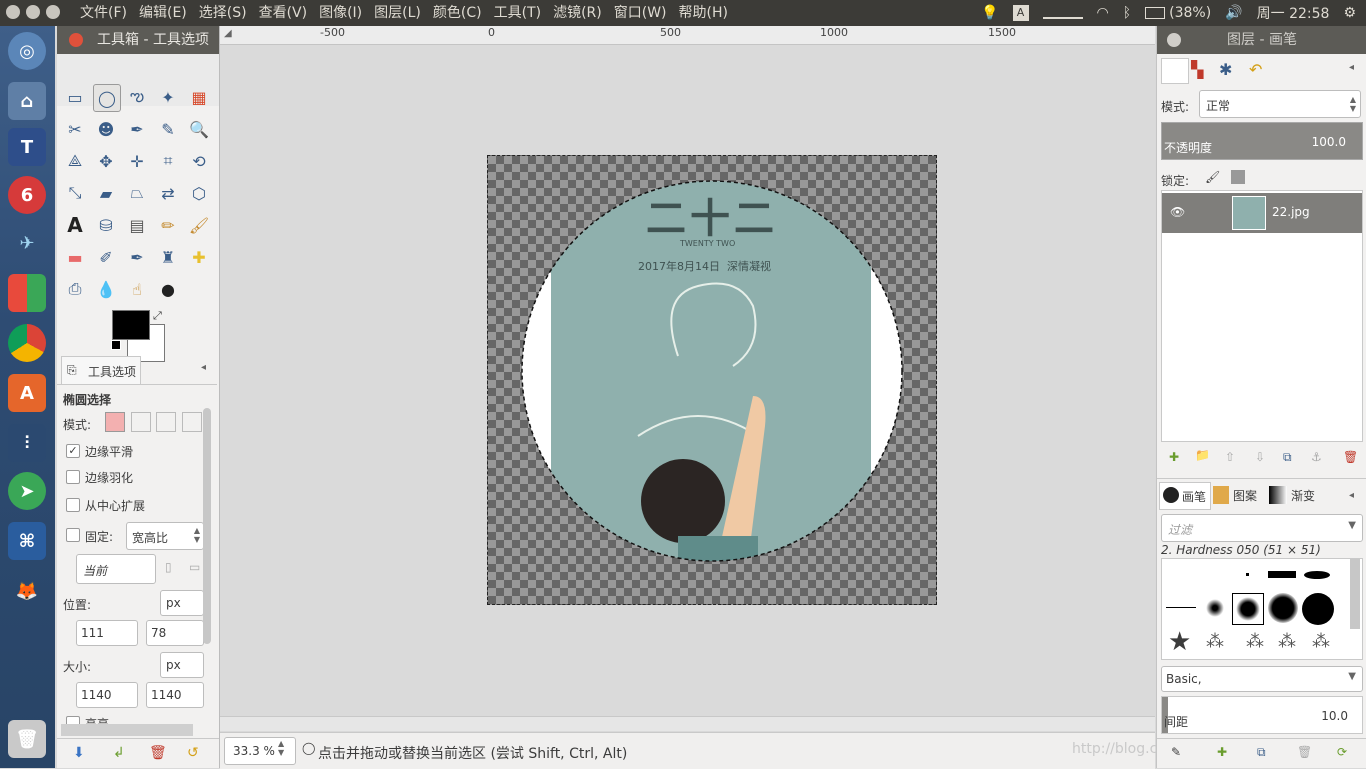 The image size is (1366, 769). What do you see at coordinates (281, 748) in the screenshot?
I see `zoom-spinner-icon: ▲ ▼` at bounding box center [281, 748].